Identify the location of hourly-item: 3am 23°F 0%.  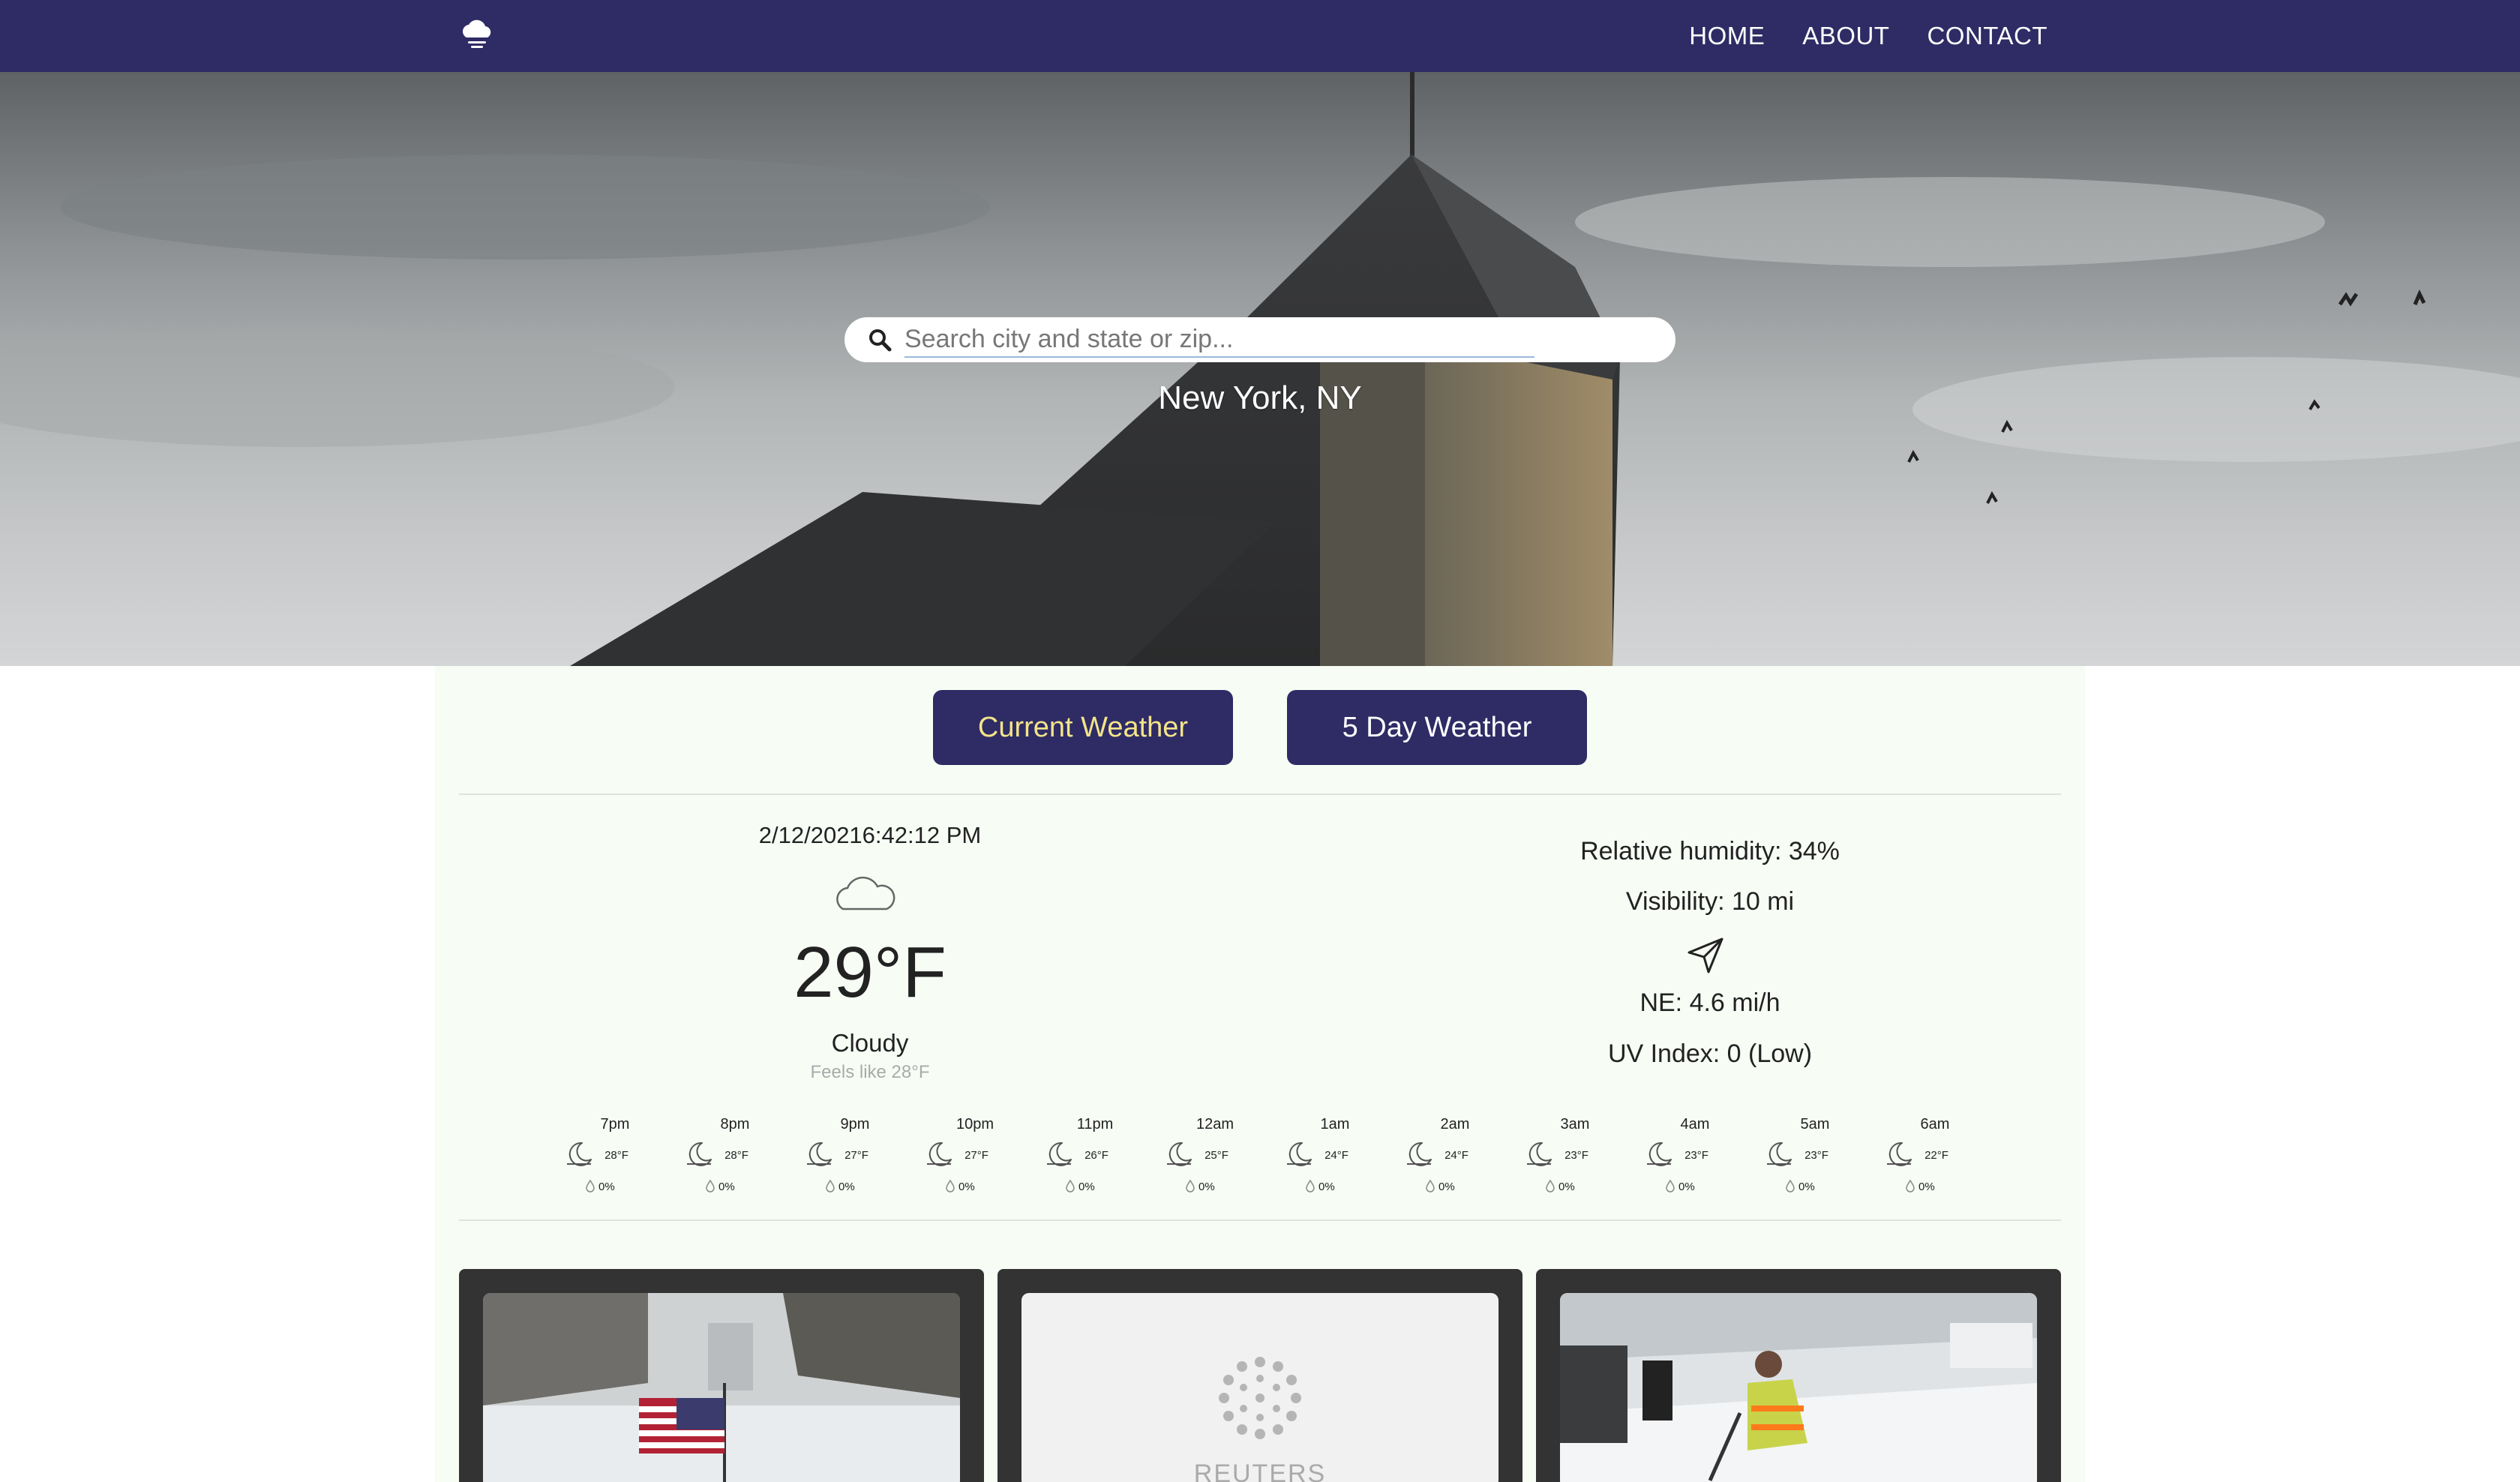
(1575, 1161).